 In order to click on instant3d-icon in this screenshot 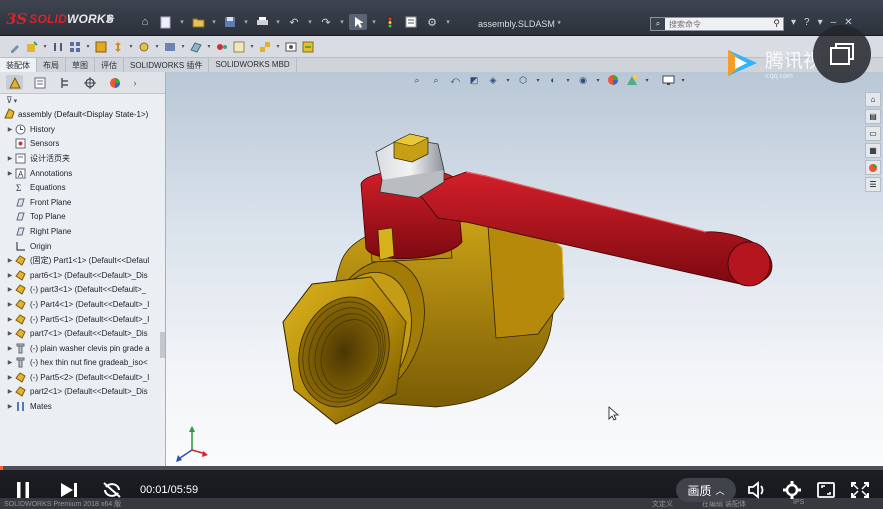, I will do `click(291, 47)`.